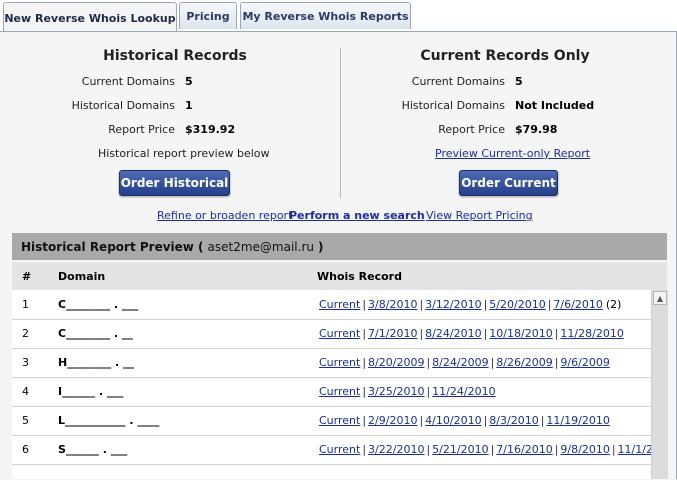  I want to click on row-domain: H________ . __, so click(96, 362).